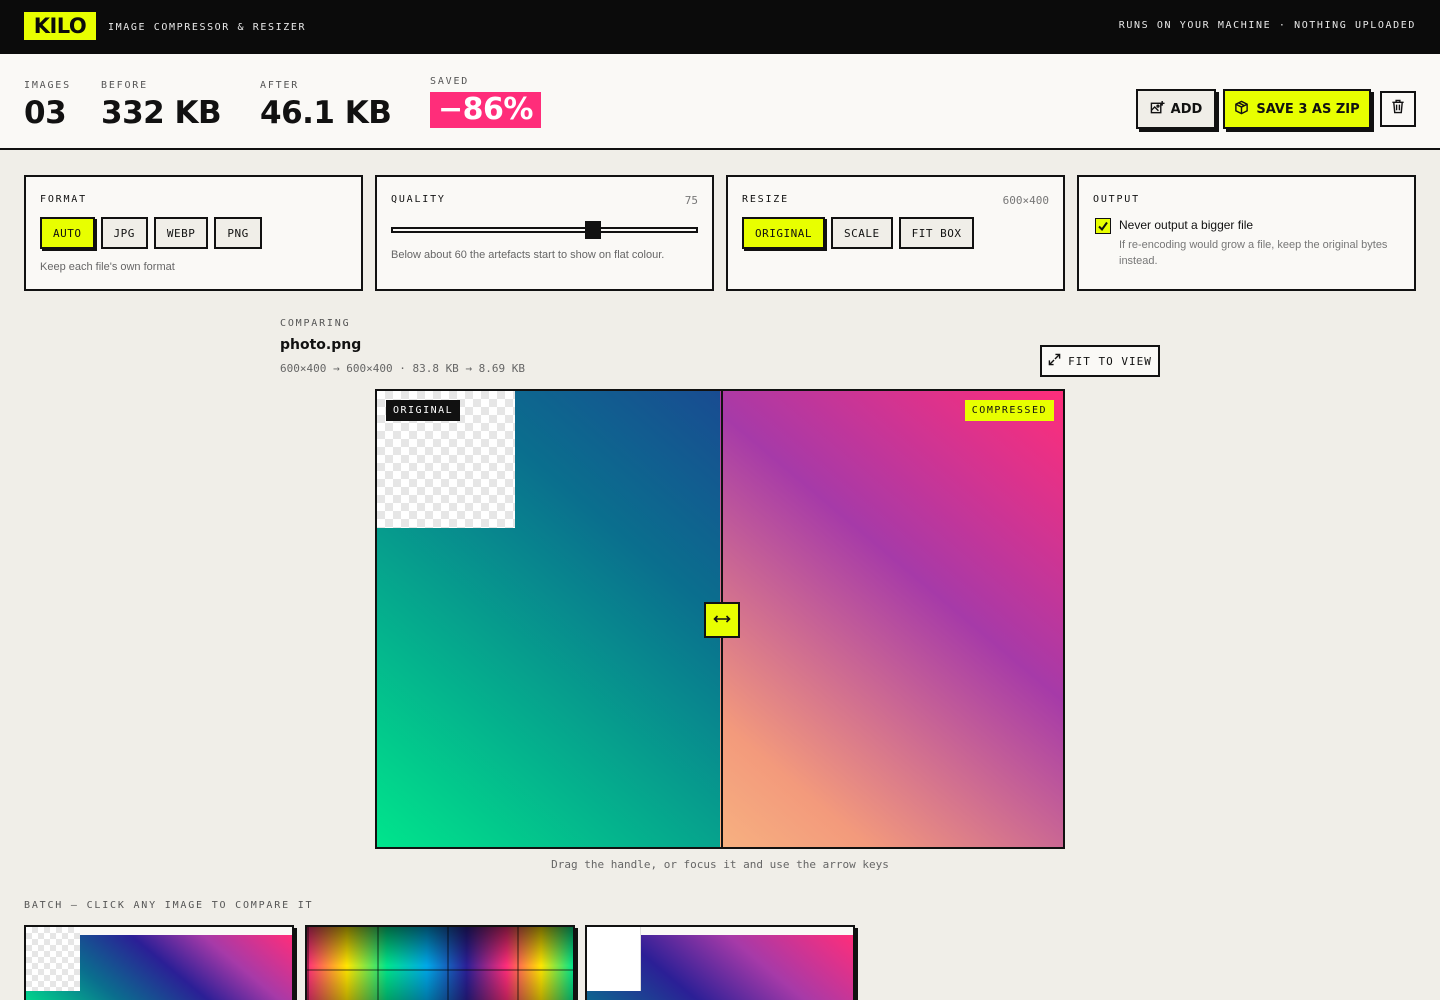 The width and height of the screenshot is (1440, 1000). I want to click on quality-slider-thumb, so click(593, 230).